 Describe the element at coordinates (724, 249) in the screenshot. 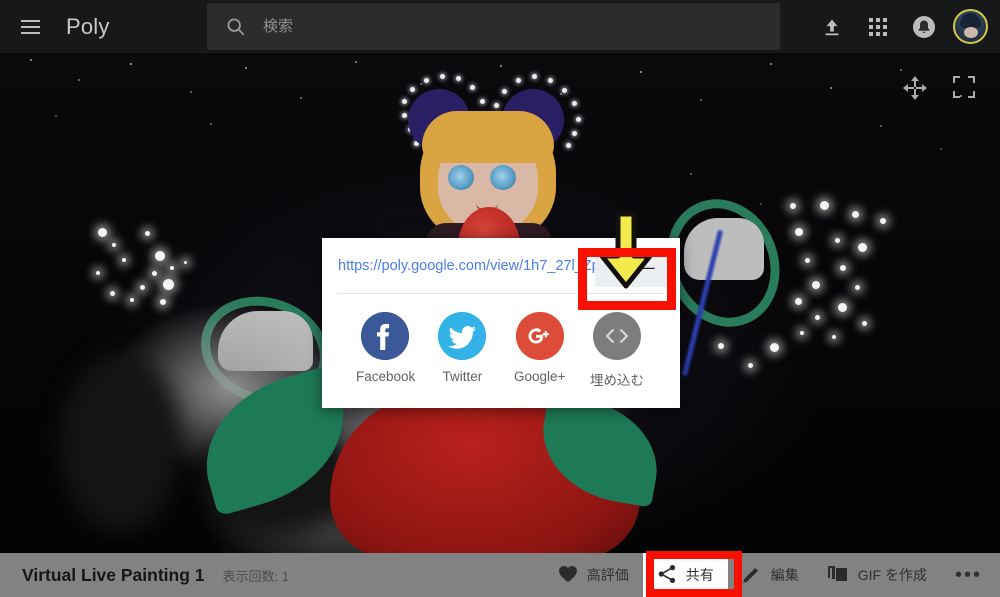

I see `artwork-rock-right` at that location.